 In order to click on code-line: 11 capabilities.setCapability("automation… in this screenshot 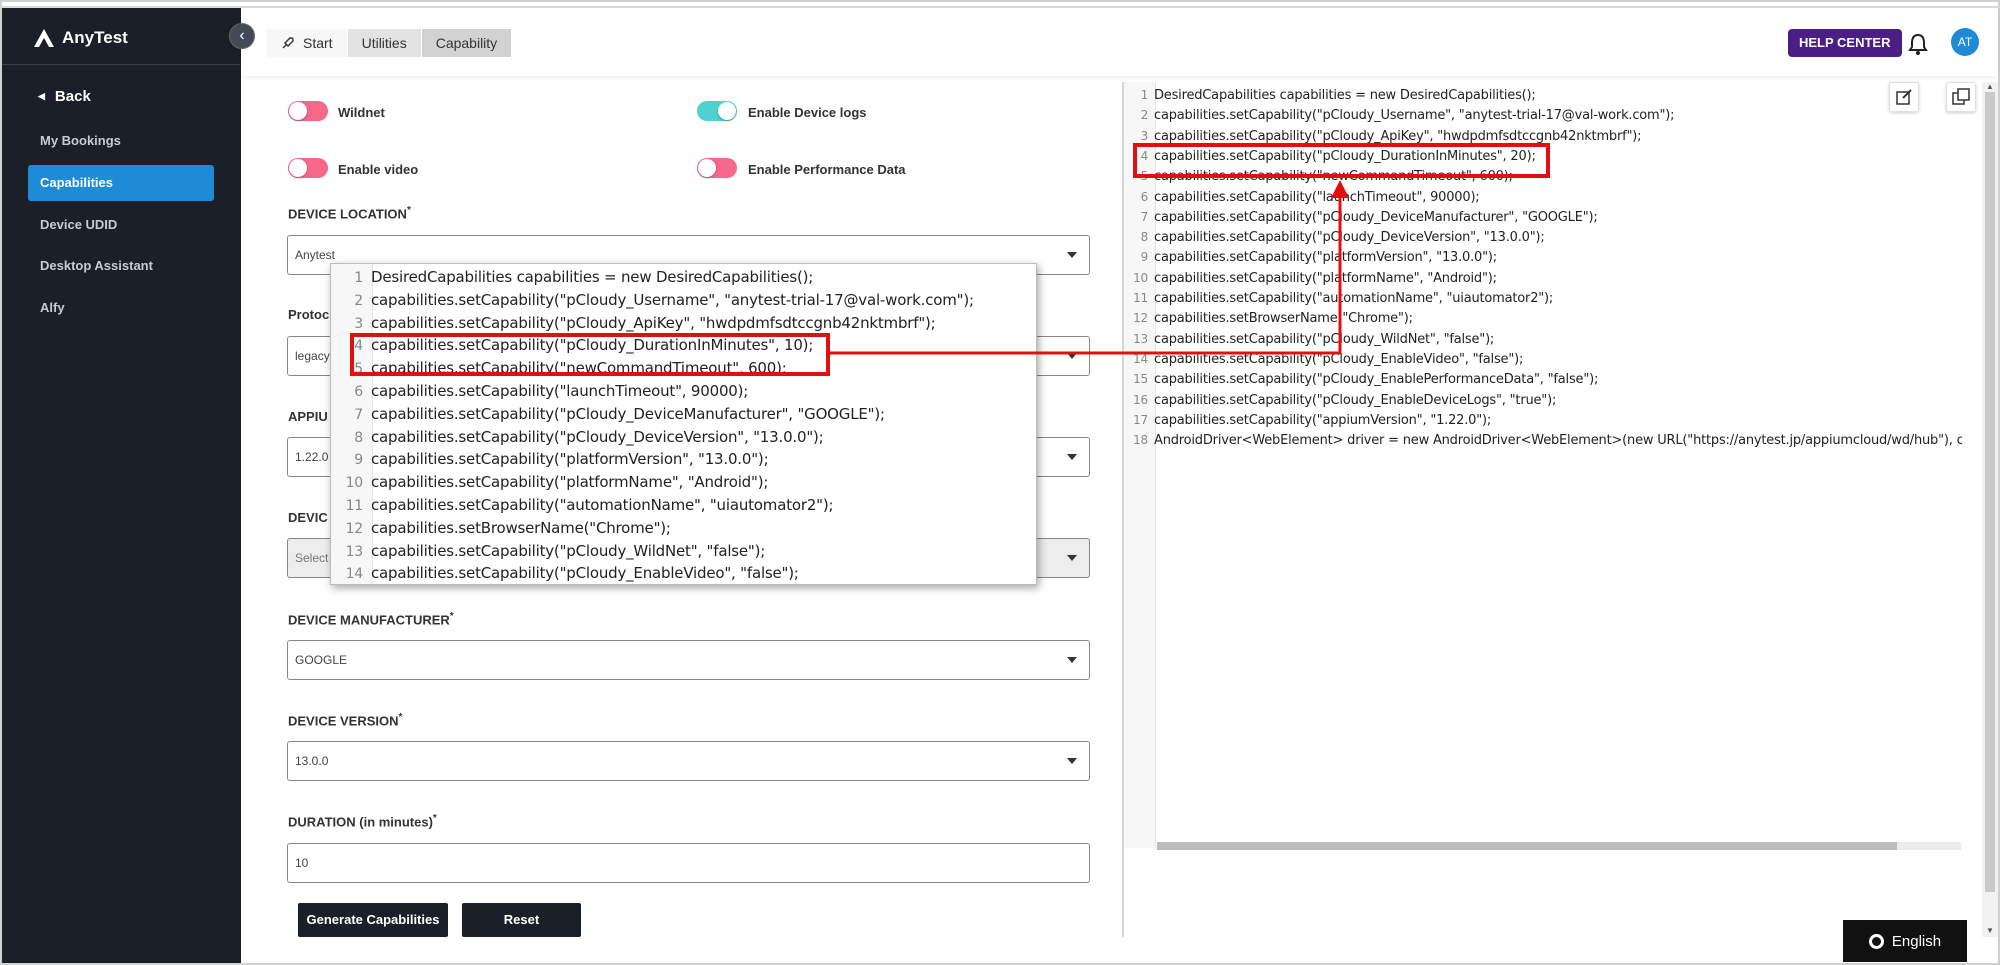, I will do `click(1338, 301)`.